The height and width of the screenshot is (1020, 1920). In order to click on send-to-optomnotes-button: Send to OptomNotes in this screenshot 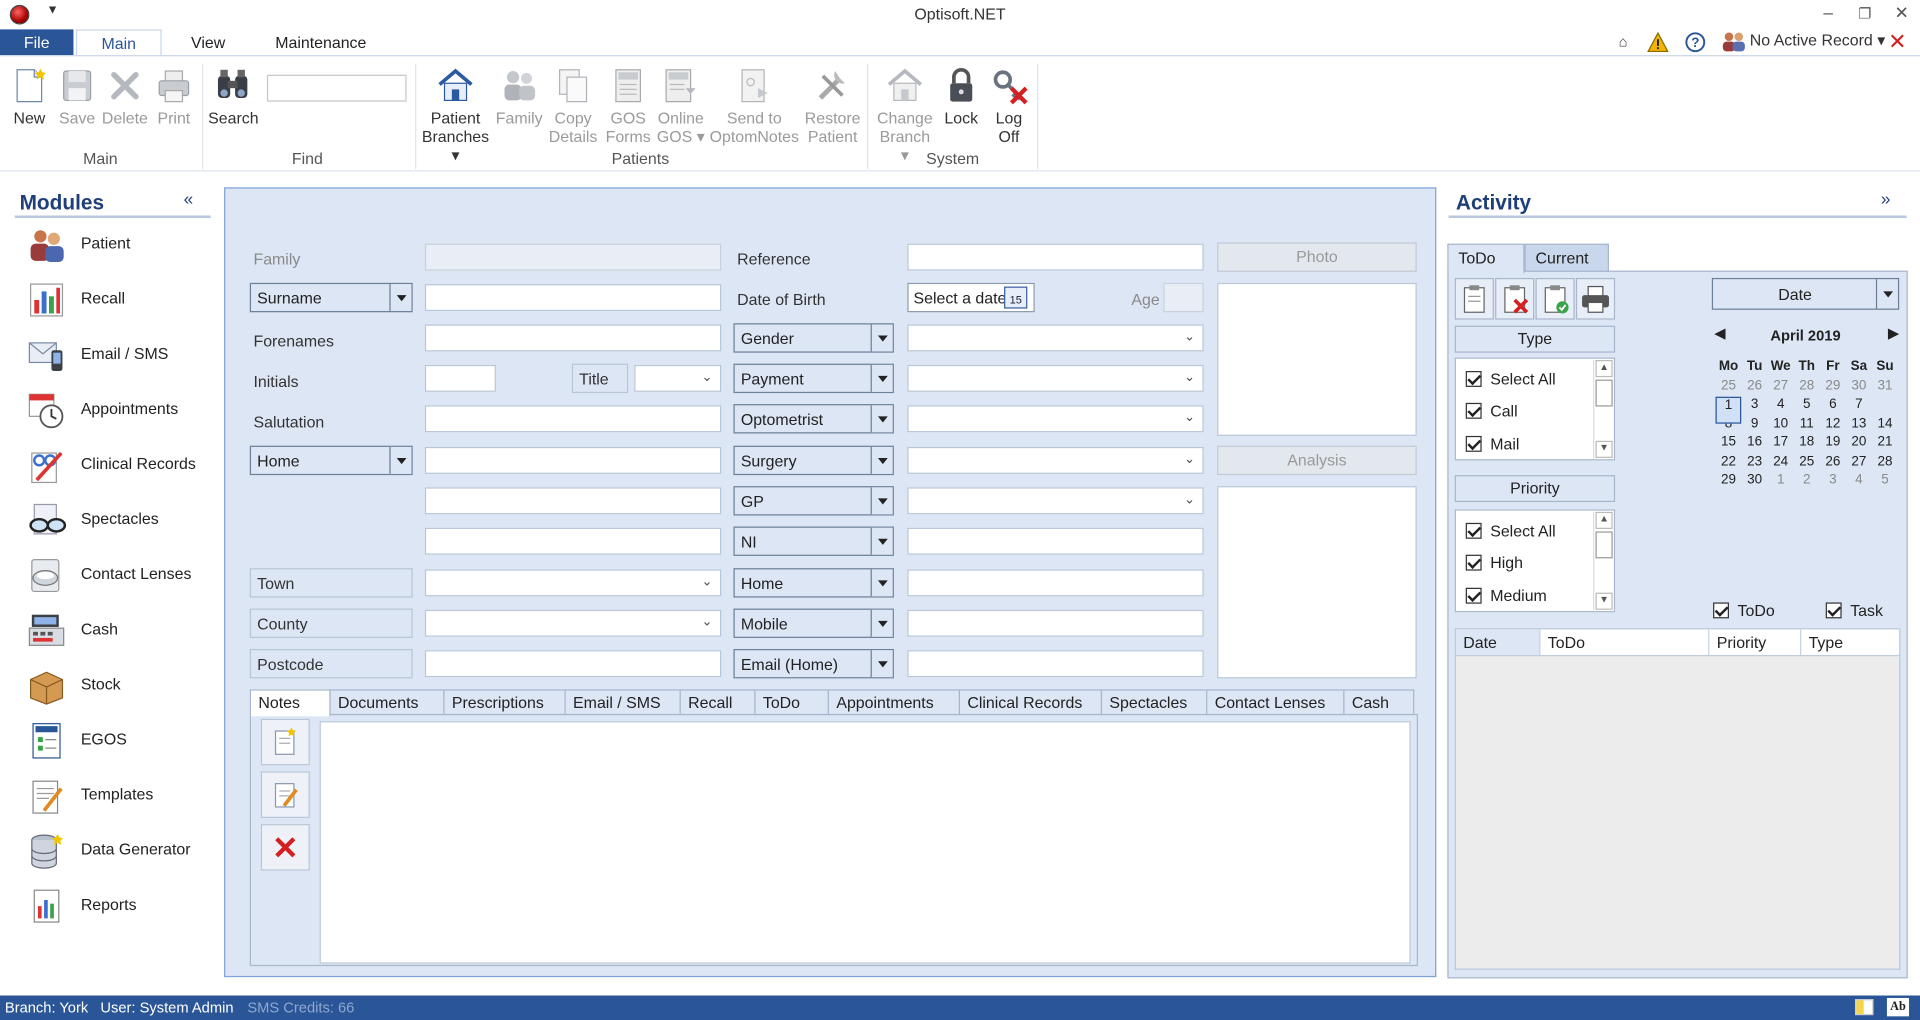, I will do `click(754, 106)`.